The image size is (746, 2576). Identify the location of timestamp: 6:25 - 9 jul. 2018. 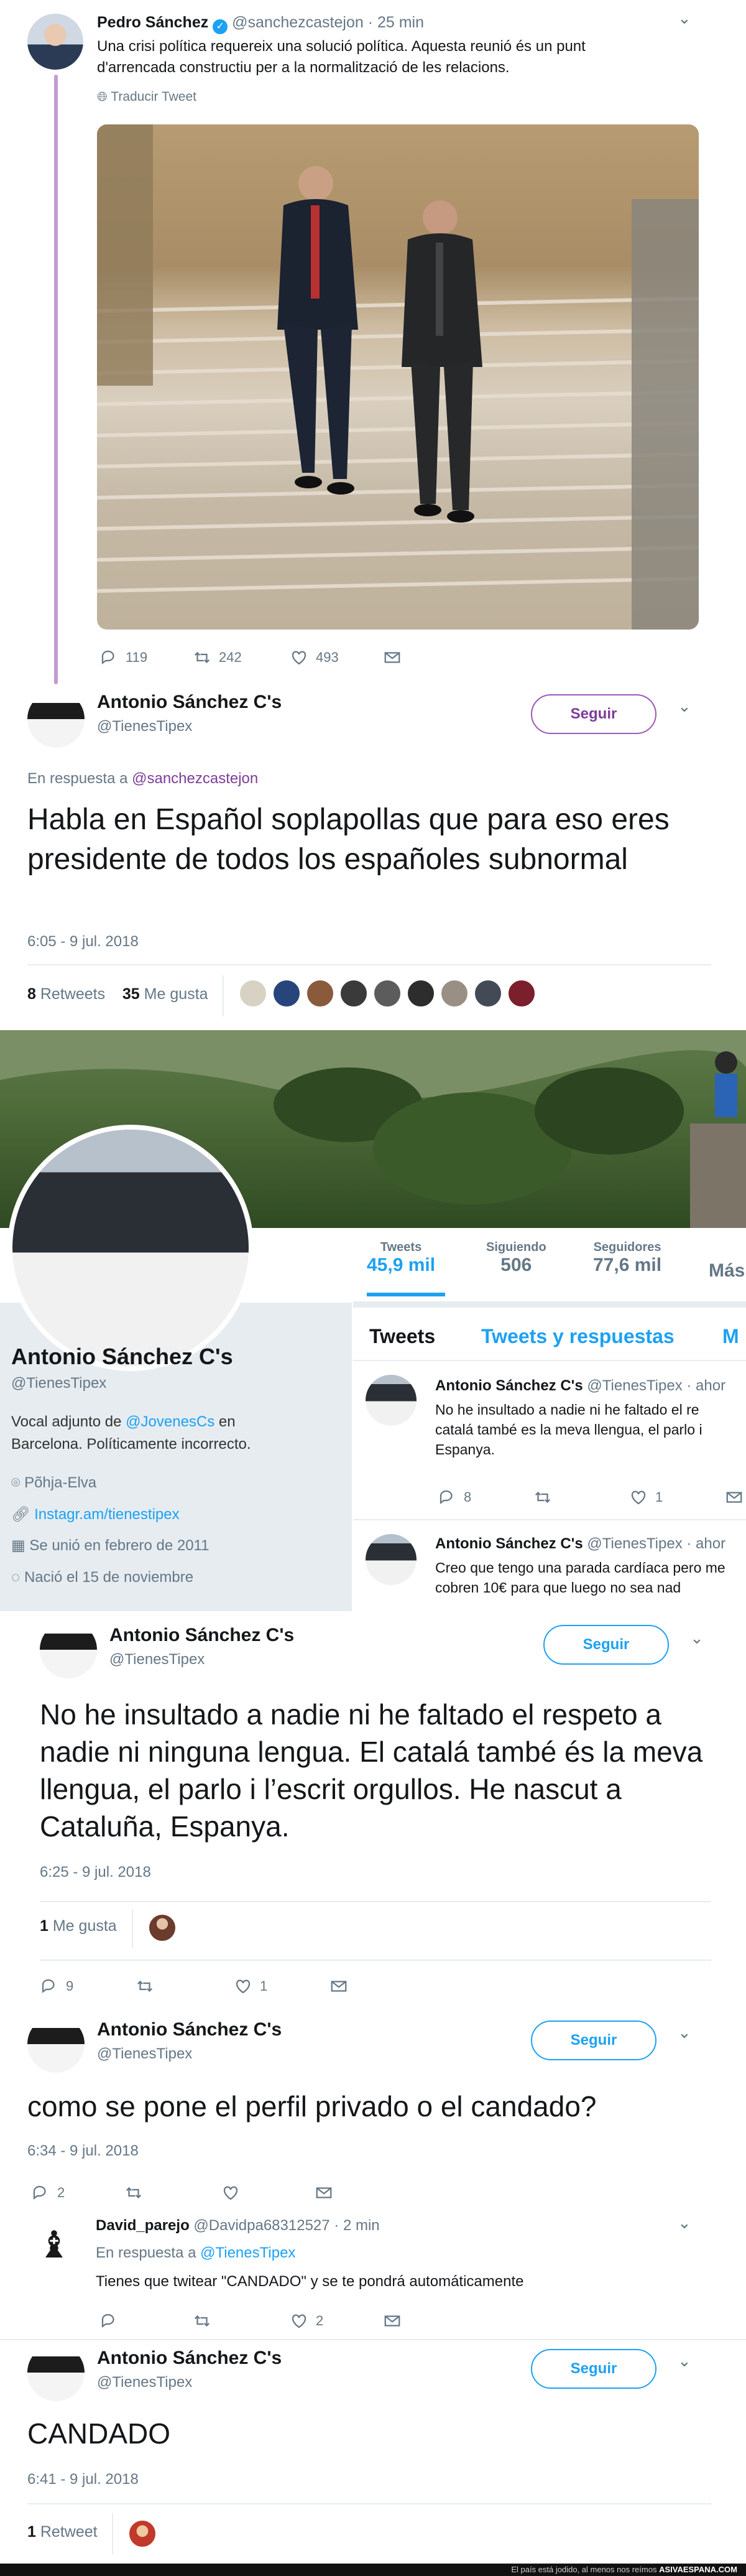
(95, 1872).